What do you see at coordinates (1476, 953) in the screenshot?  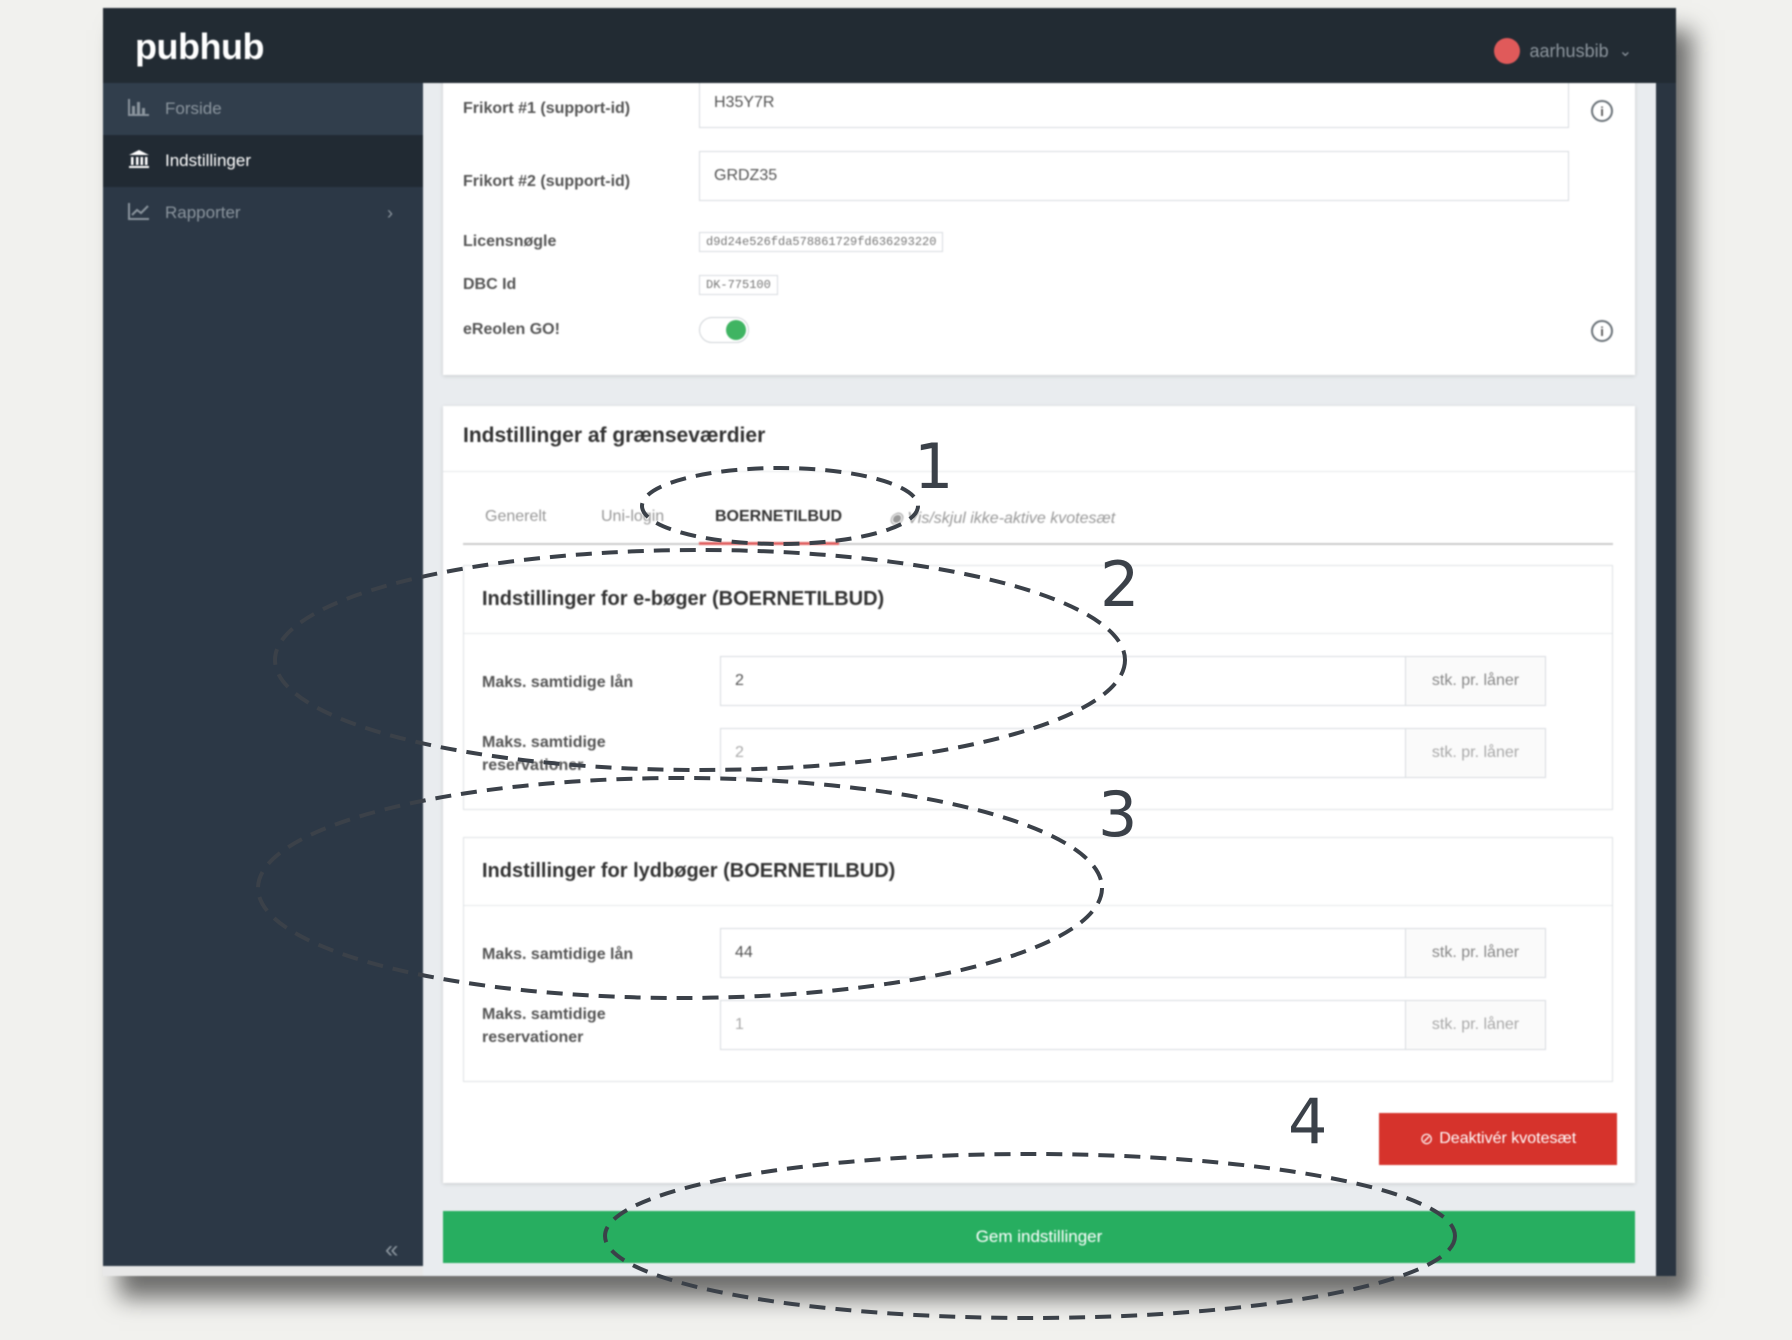 I see `audiobooks-loans-unit: stk. pr. låner` at bounding box center [1476, 953].